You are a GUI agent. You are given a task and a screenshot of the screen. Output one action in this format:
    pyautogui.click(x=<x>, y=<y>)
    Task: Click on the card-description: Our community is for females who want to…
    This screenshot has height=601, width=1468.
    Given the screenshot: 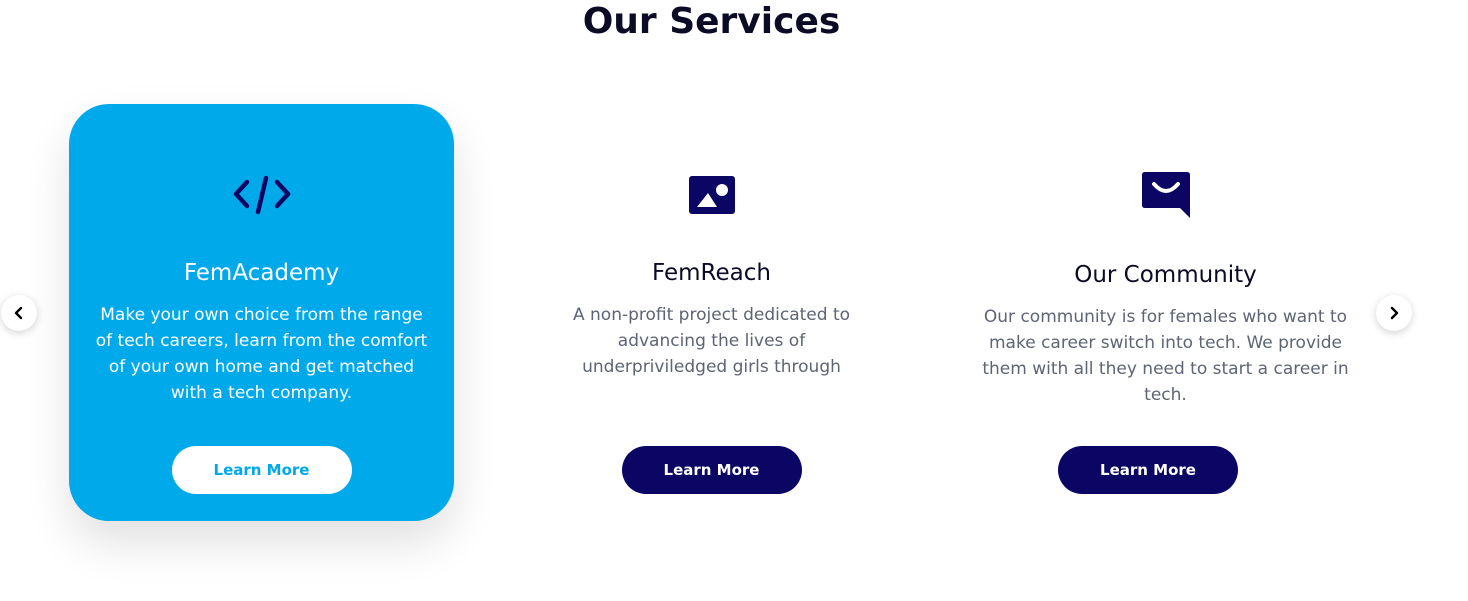 What is the action you would take?
    pyautogui.click(x=1165, y=356)
    